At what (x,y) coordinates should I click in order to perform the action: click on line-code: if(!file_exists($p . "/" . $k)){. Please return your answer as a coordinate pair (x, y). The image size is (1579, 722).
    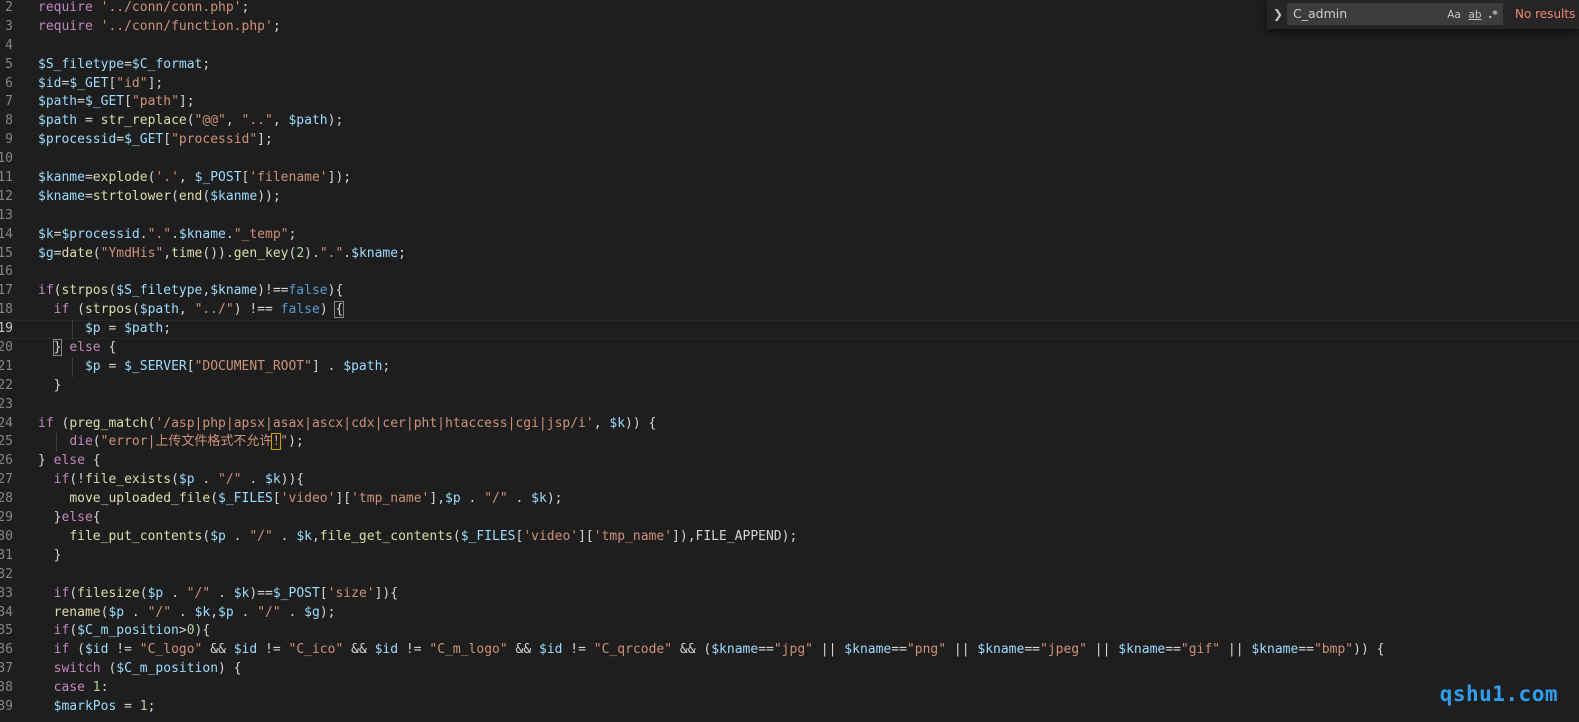
    Looking at the image, I should click on (171, 480).